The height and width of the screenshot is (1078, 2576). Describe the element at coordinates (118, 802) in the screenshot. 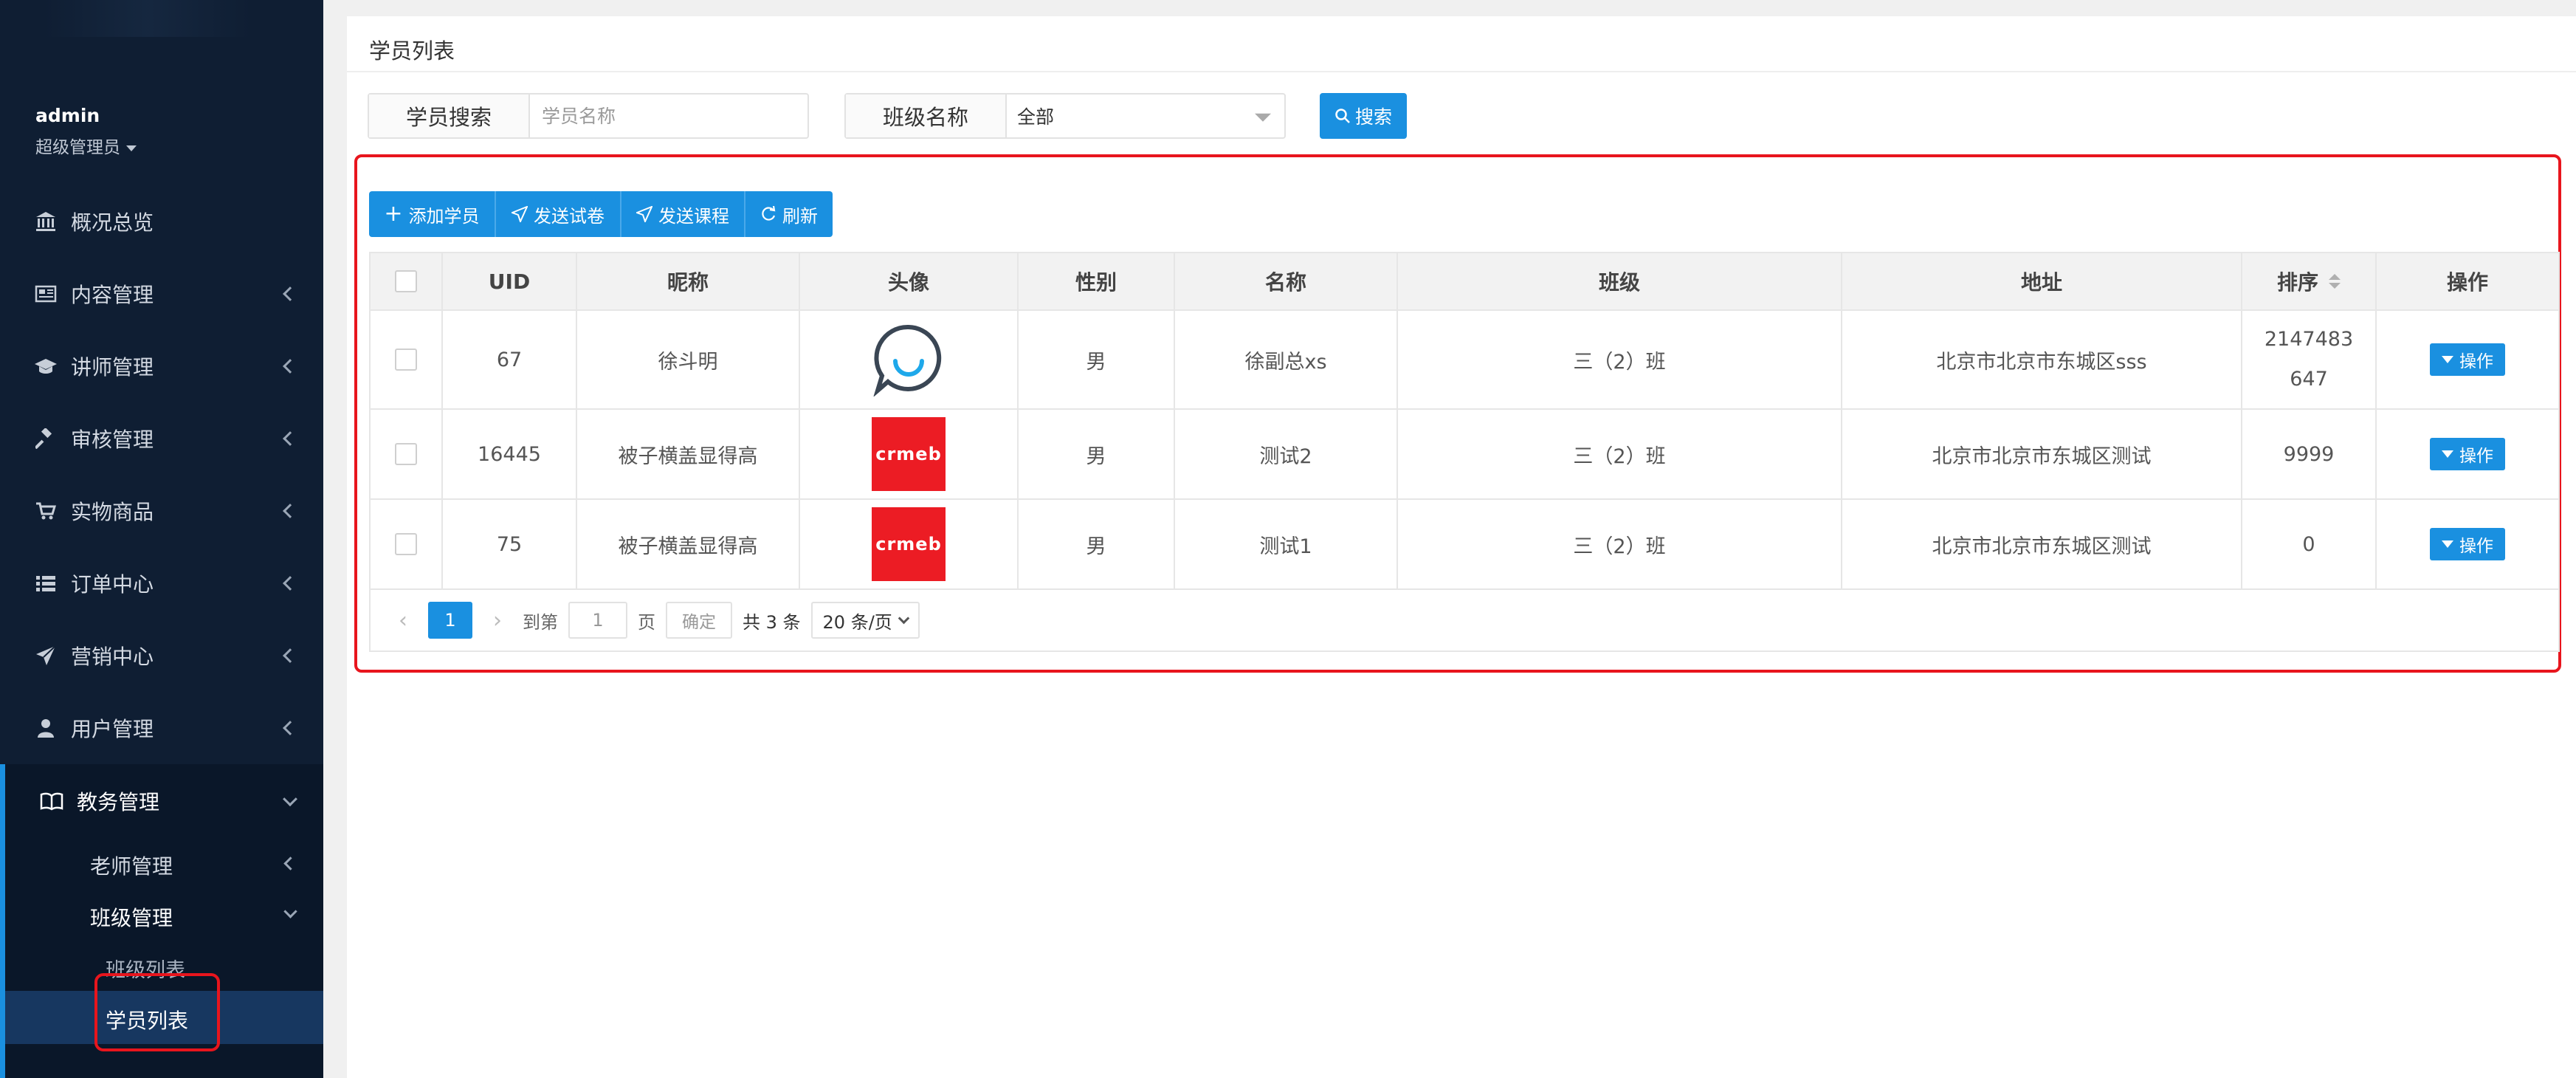

I see `sidebar-item-label: 教务管理` at that location.